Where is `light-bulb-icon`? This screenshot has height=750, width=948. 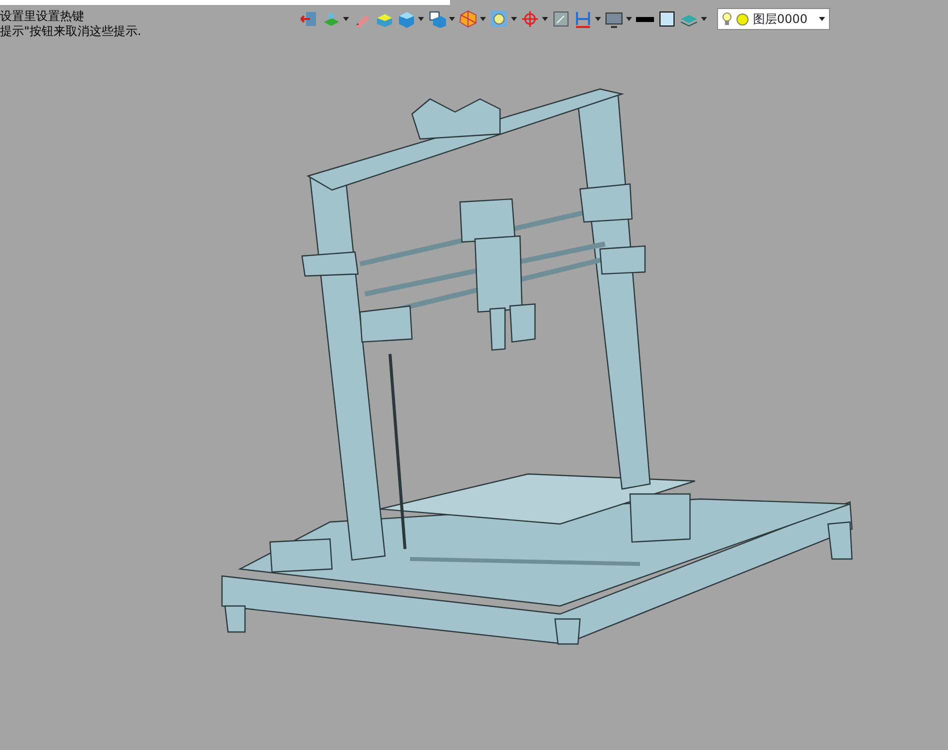
light-bulb-icon is located at coordinates (727, 19).